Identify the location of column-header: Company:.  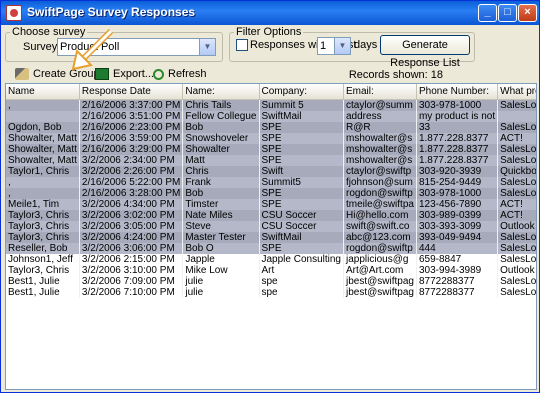
(301, 92).